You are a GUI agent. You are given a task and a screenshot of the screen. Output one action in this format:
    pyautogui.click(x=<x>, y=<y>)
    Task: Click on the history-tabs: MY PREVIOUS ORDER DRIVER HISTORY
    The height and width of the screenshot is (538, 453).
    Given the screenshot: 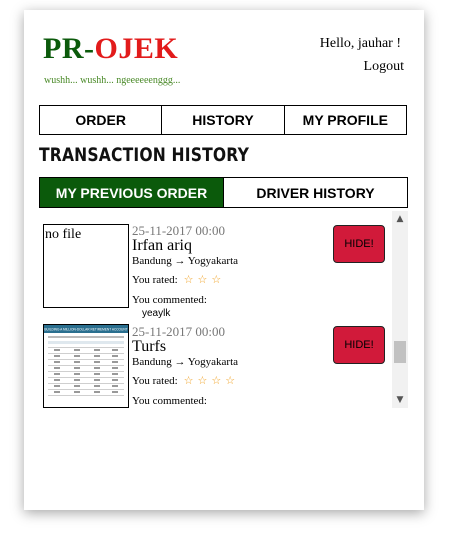 What is the action you would take?
    pyautogui.click(x=223, y=192)
    